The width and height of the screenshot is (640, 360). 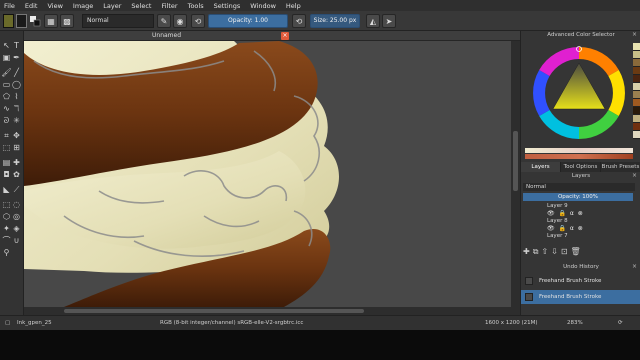 I want to click on transform-tool-icon: ⬚, so click(x=6, y=147).